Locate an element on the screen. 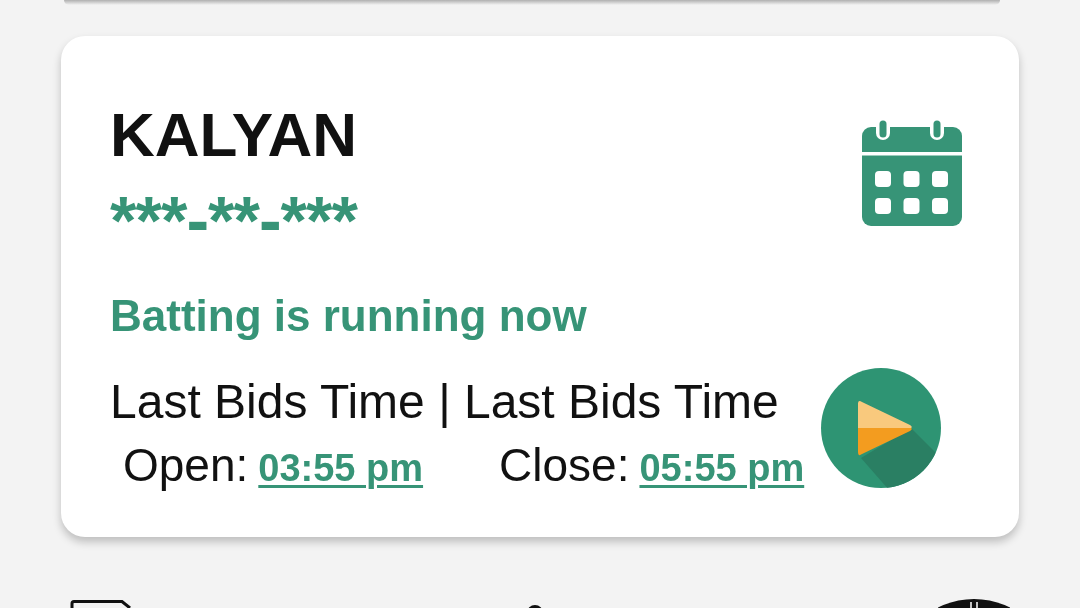 Image resolution: width=1080 pixels, height=608 pixels. close-time-link: 05:55 pm is located at coordinates (722, 468).